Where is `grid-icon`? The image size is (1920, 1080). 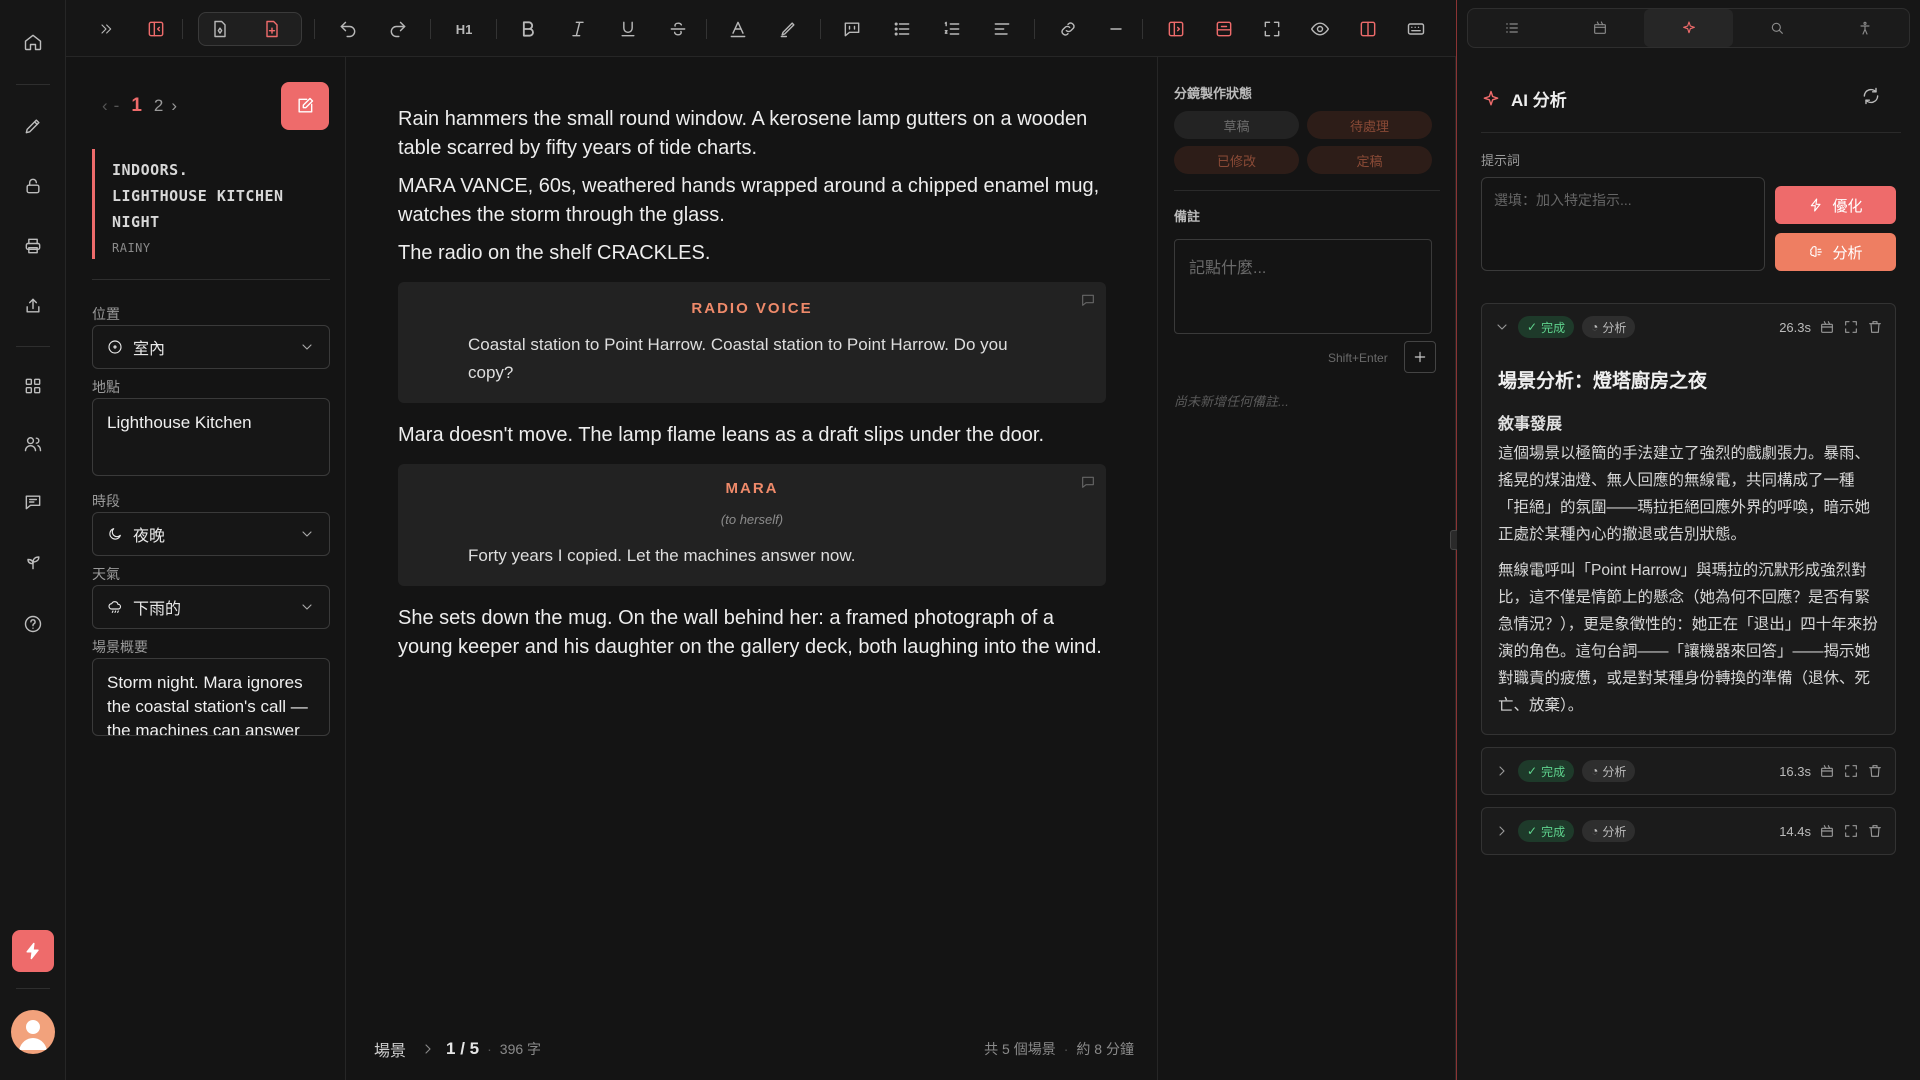
grid-icon is located at coordinates (33, 386).